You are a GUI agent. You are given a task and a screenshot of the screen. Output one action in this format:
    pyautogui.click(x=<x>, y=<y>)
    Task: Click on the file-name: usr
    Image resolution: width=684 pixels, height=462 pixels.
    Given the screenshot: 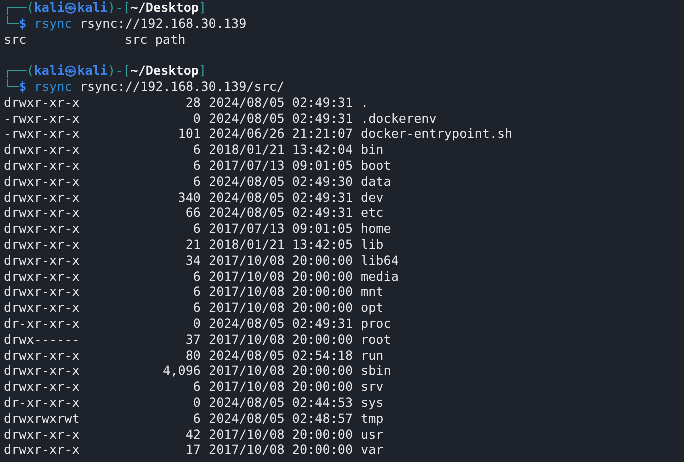 What is the action you would take?
    pyautogui.click(x=373, y=434)
    